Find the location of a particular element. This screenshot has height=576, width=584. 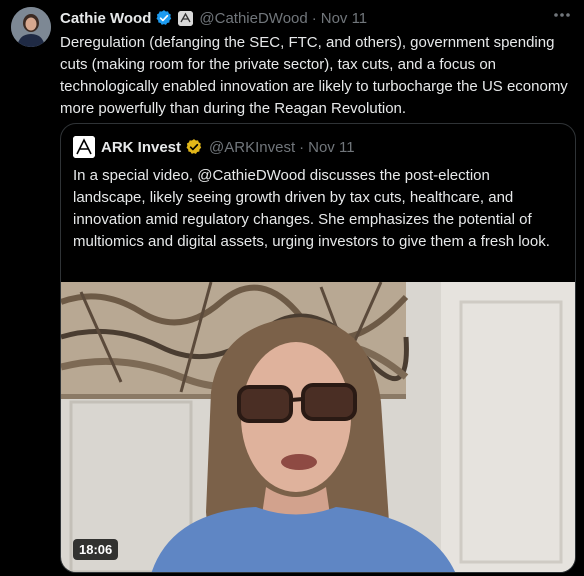

video-duration-badge: 18:06 is located at coordinates (96, 549).